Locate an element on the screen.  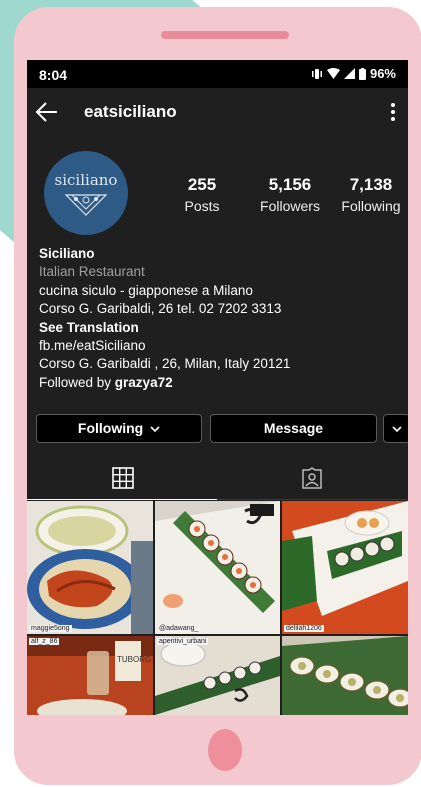
battery-icon is located at coordinates (362, 73).